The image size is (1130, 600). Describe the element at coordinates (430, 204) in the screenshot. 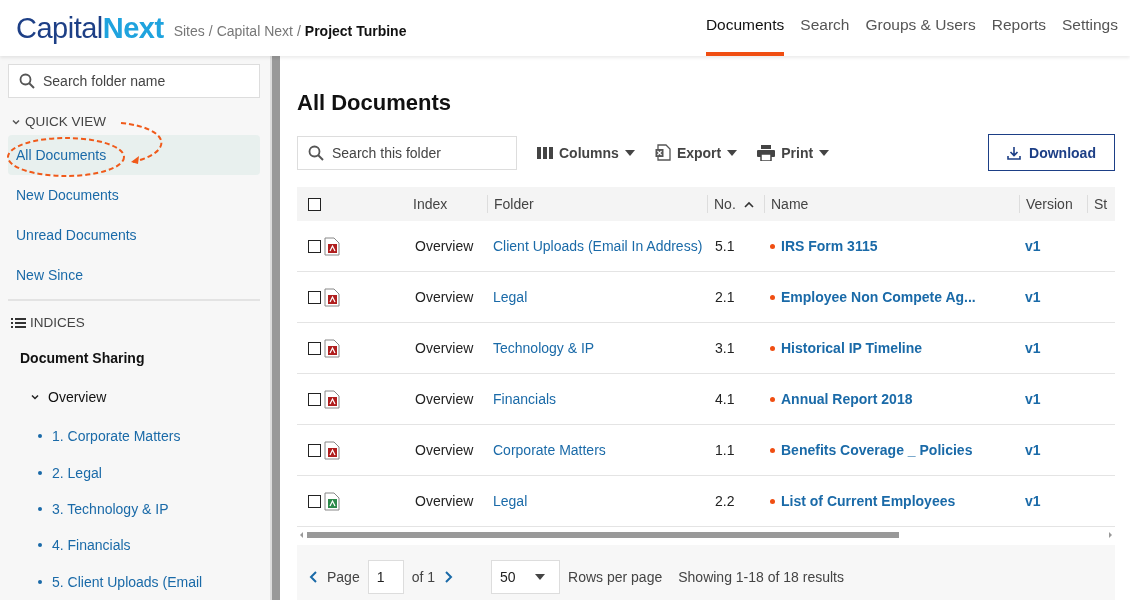

I see `column-header: Index` at that location.